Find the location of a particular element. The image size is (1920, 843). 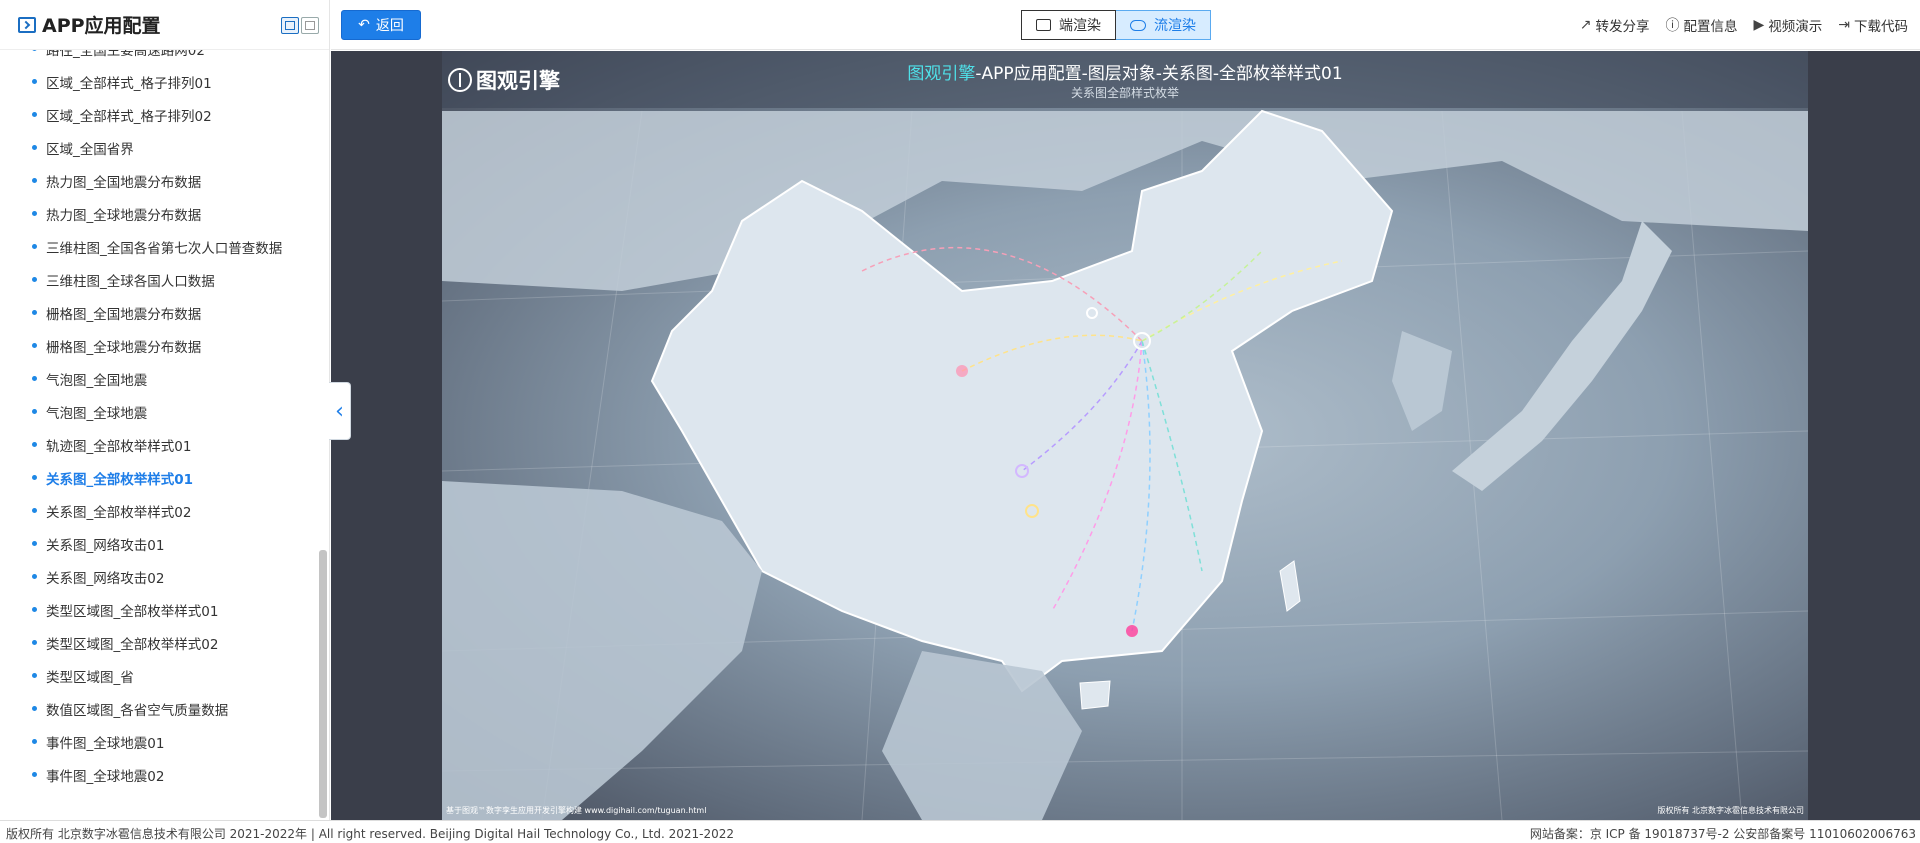

viewer-footer-right: 版权所有 北京数字冰雹信息技术有限公司 is located at coordinates (1730, 810).